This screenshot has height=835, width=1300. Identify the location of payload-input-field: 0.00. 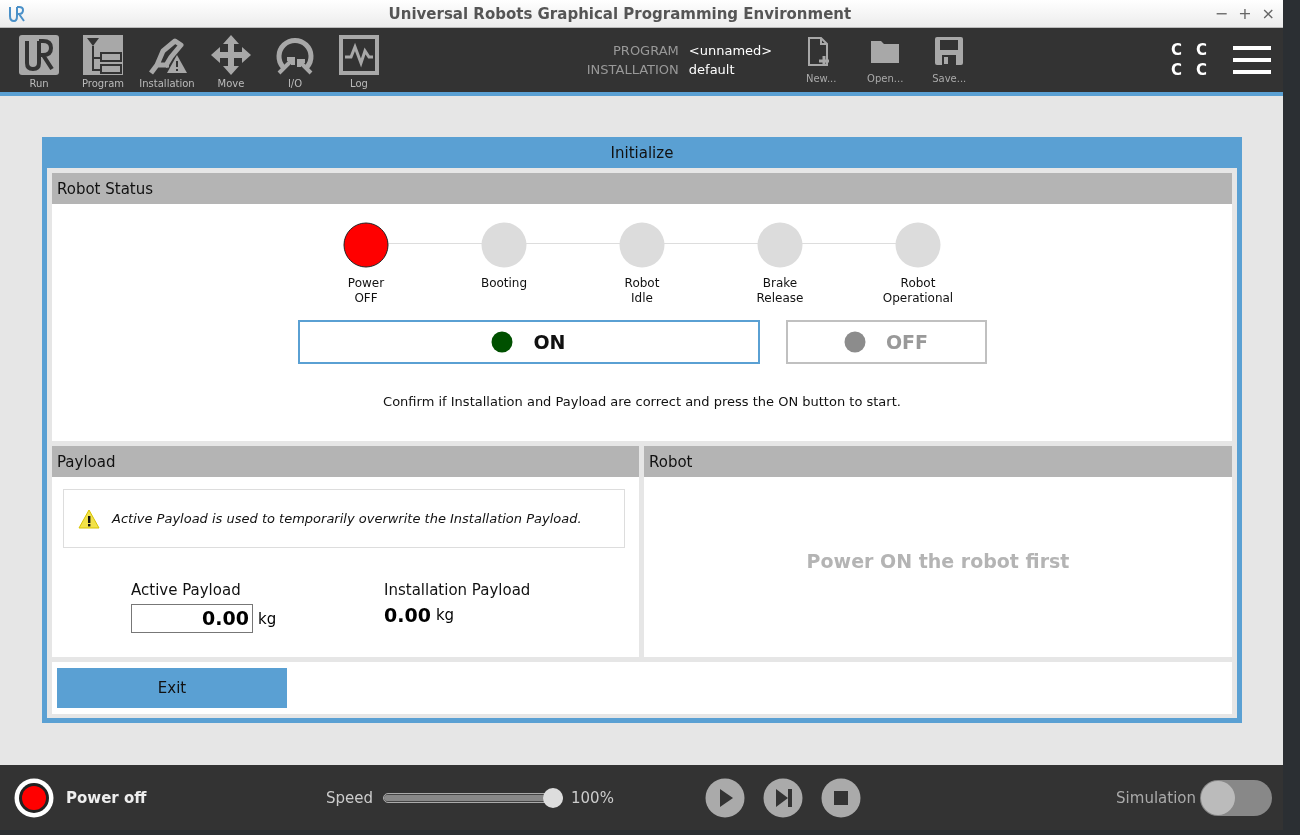
(192, 618).